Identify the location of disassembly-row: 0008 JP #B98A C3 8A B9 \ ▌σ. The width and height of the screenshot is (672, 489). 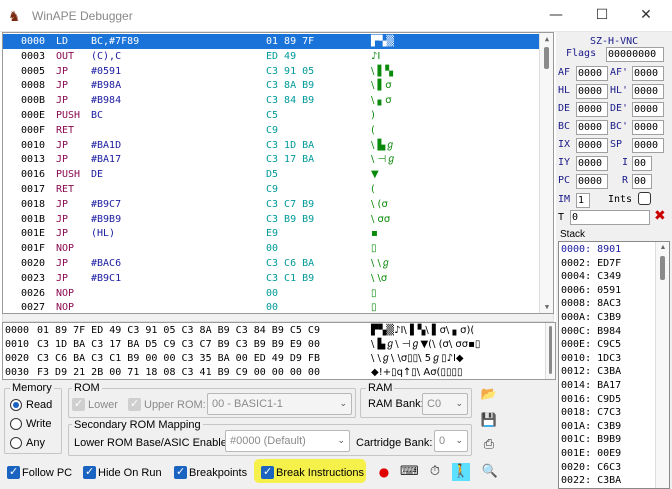
(271, 85).